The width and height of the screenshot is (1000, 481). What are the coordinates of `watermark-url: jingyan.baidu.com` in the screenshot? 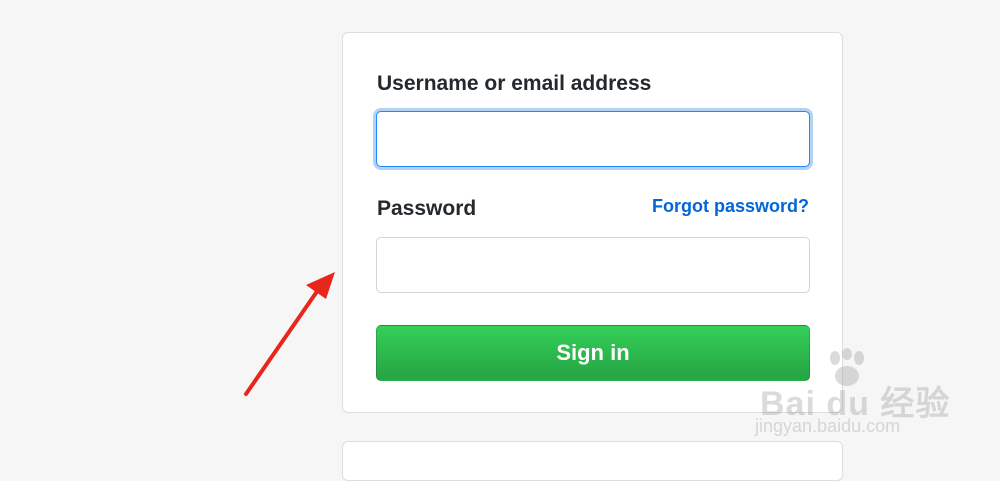 It's located at (828, 426).